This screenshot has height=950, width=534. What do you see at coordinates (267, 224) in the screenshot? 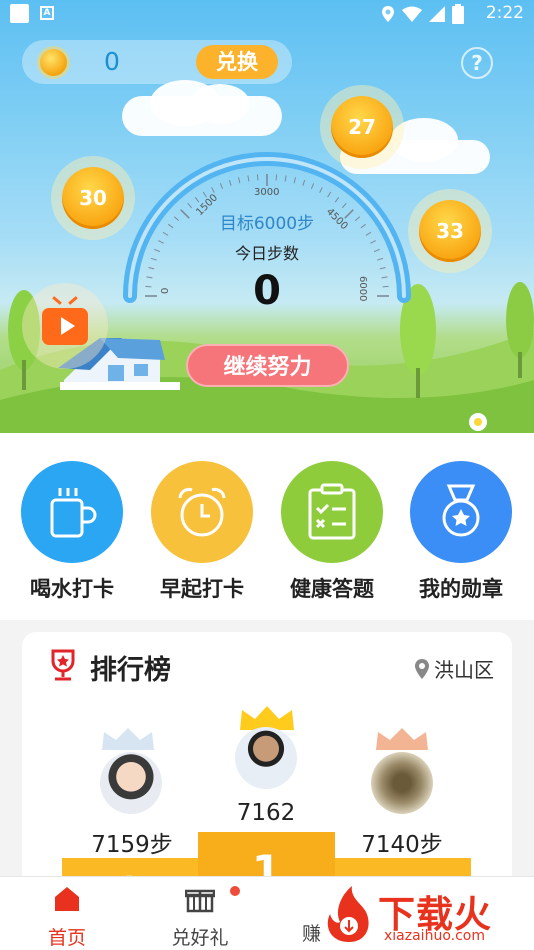
I see `target-steps-text: 目标6000步` at bounding box center [267, 224].